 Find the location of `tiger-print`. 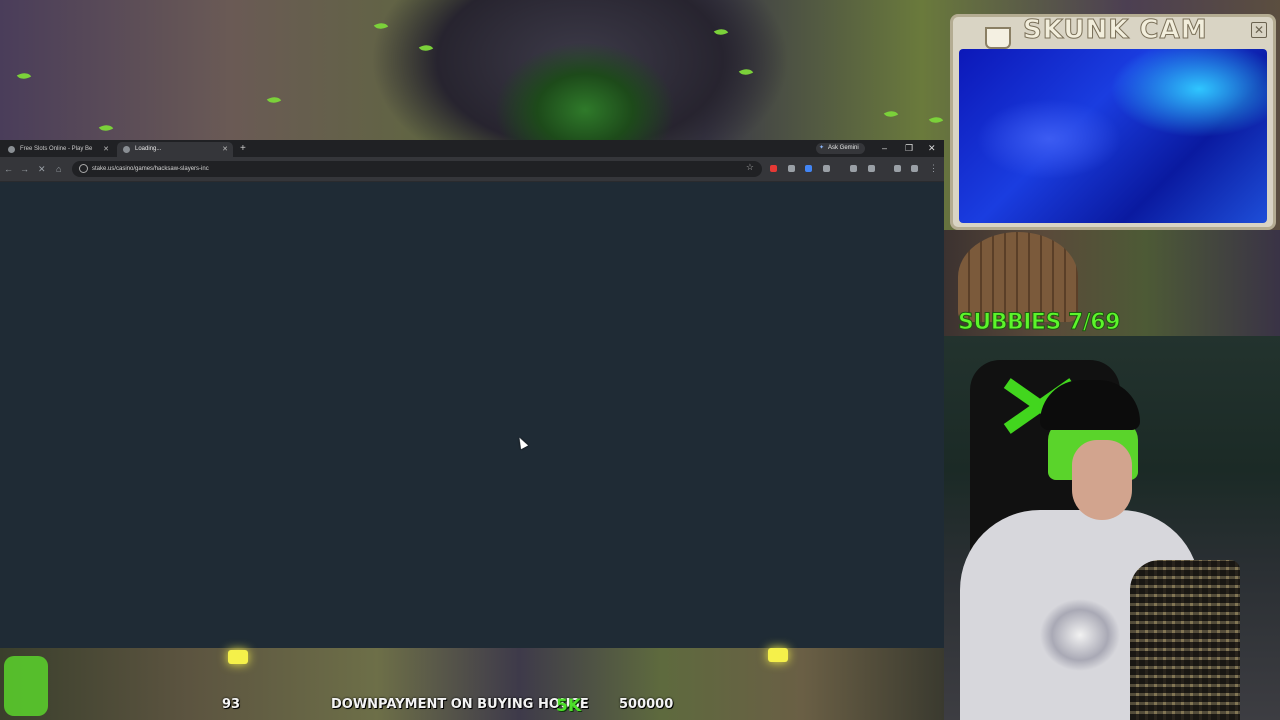

tiger-print is located at coordinates (1080, 635).